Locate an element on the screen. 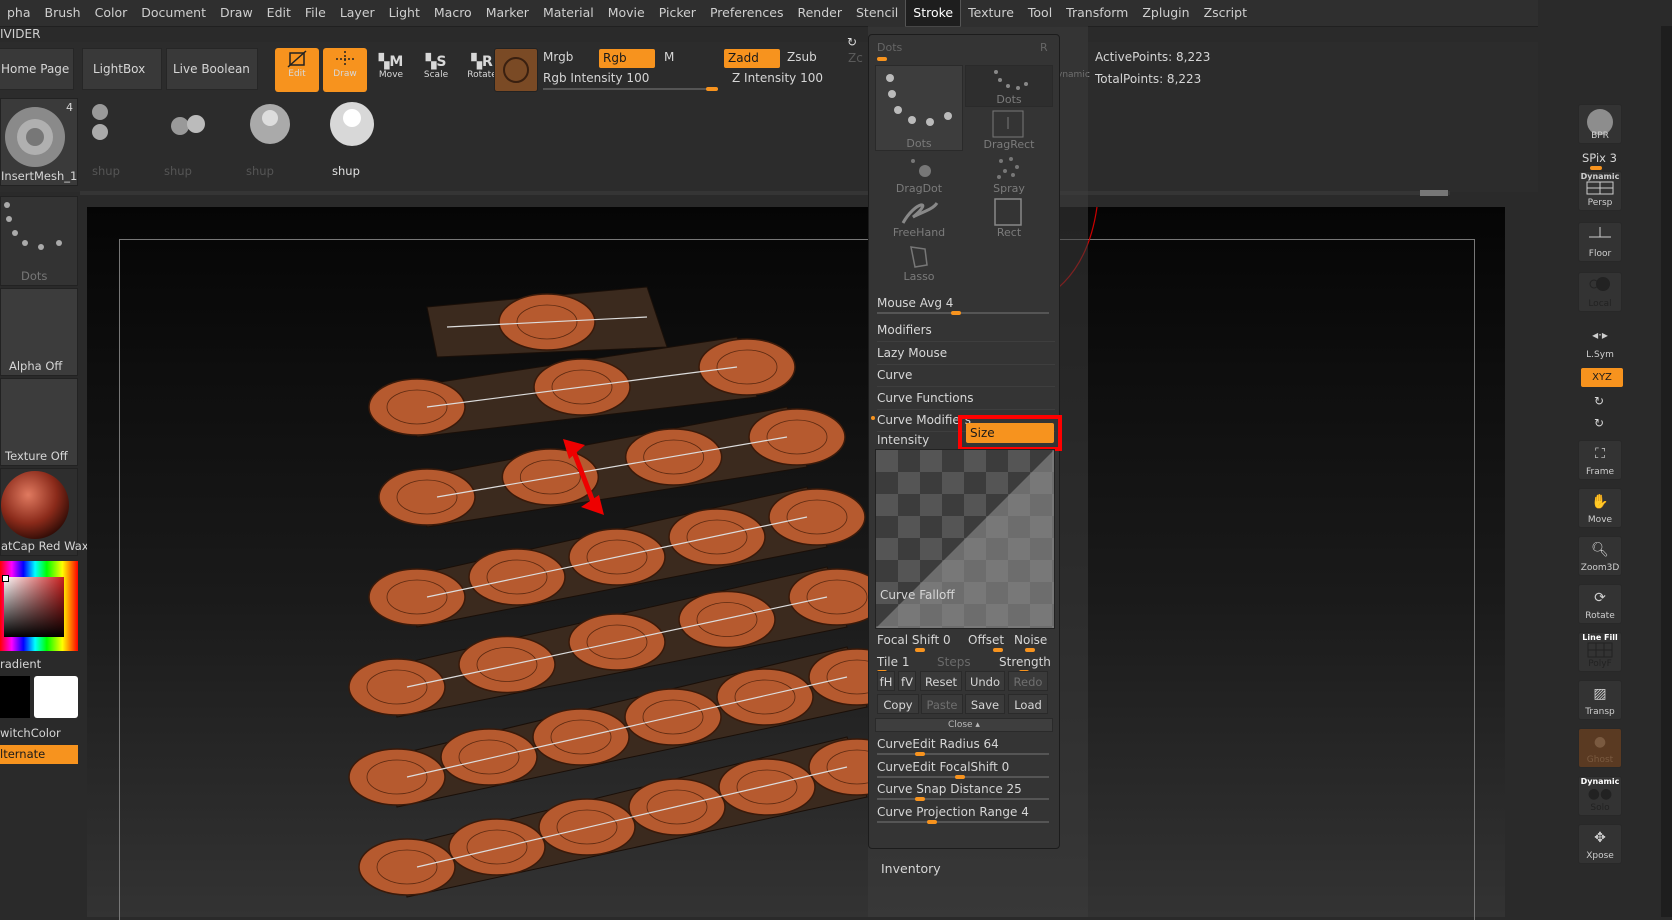 This screenshot has height=920, width=1672. menu-item-preferences: Preferences is located at coordinates (747, 13).